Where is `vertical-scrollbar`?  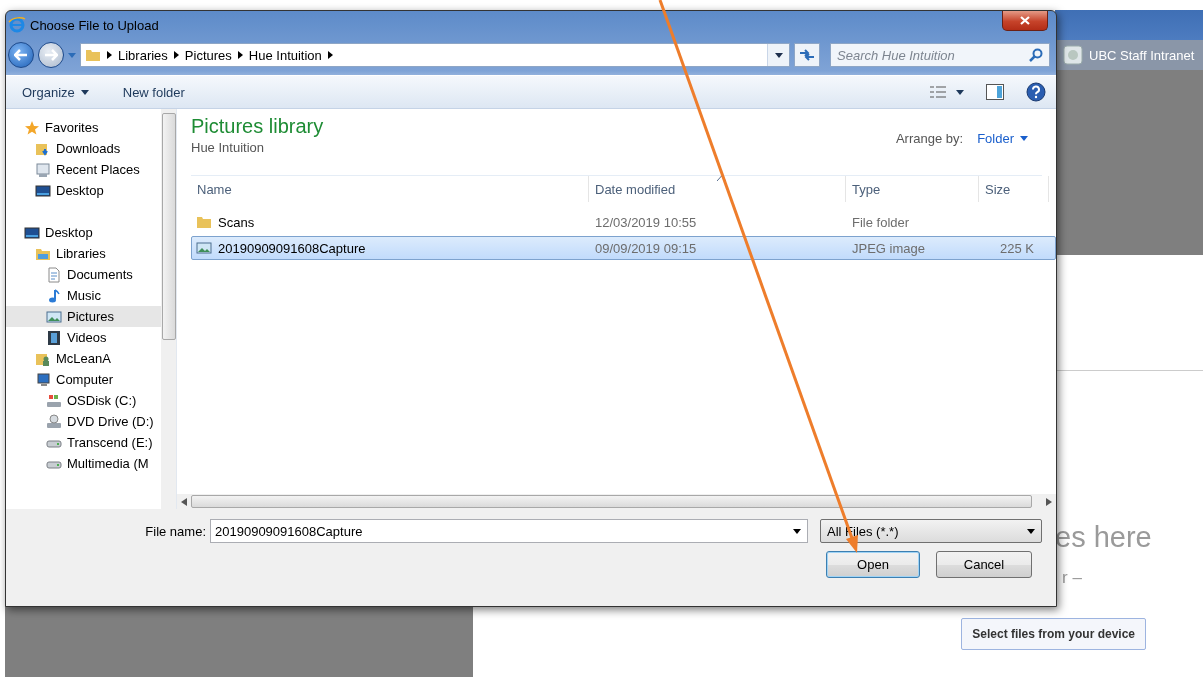
vertical-scrollbar is located at coordinates (168, 309).